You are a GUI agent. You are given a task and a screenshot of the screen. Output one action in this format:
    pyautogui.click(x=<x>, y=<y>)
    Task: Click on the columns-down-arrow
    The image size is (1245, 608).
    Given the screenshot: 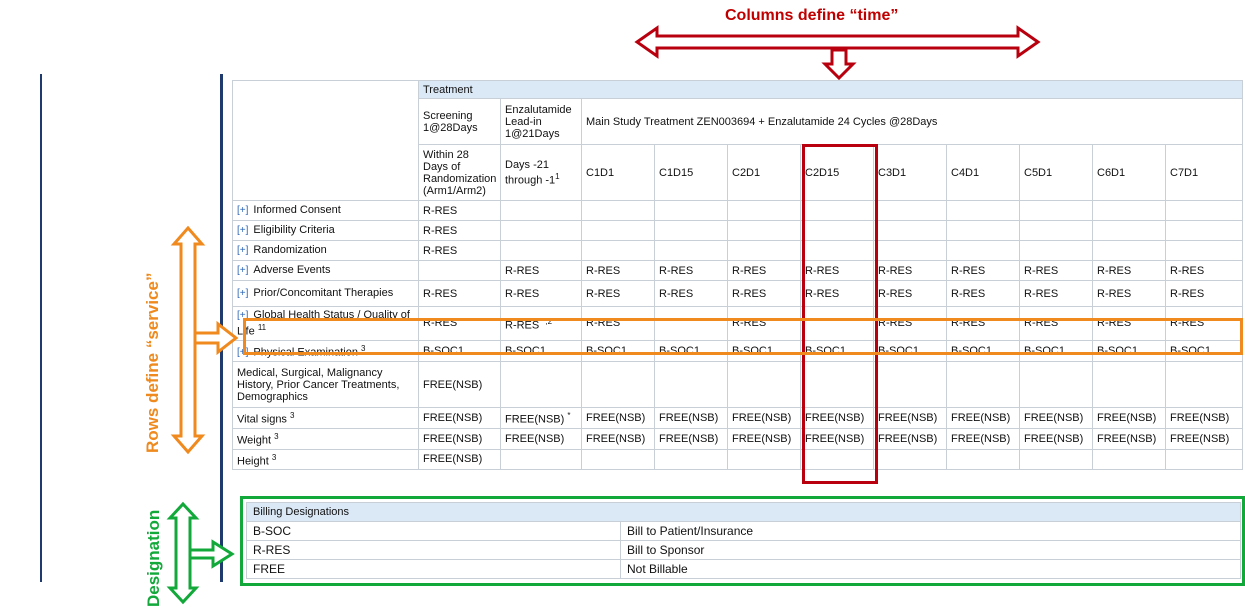 What is the action you would take?
    pyautogui.click(x=839, y=64)
    